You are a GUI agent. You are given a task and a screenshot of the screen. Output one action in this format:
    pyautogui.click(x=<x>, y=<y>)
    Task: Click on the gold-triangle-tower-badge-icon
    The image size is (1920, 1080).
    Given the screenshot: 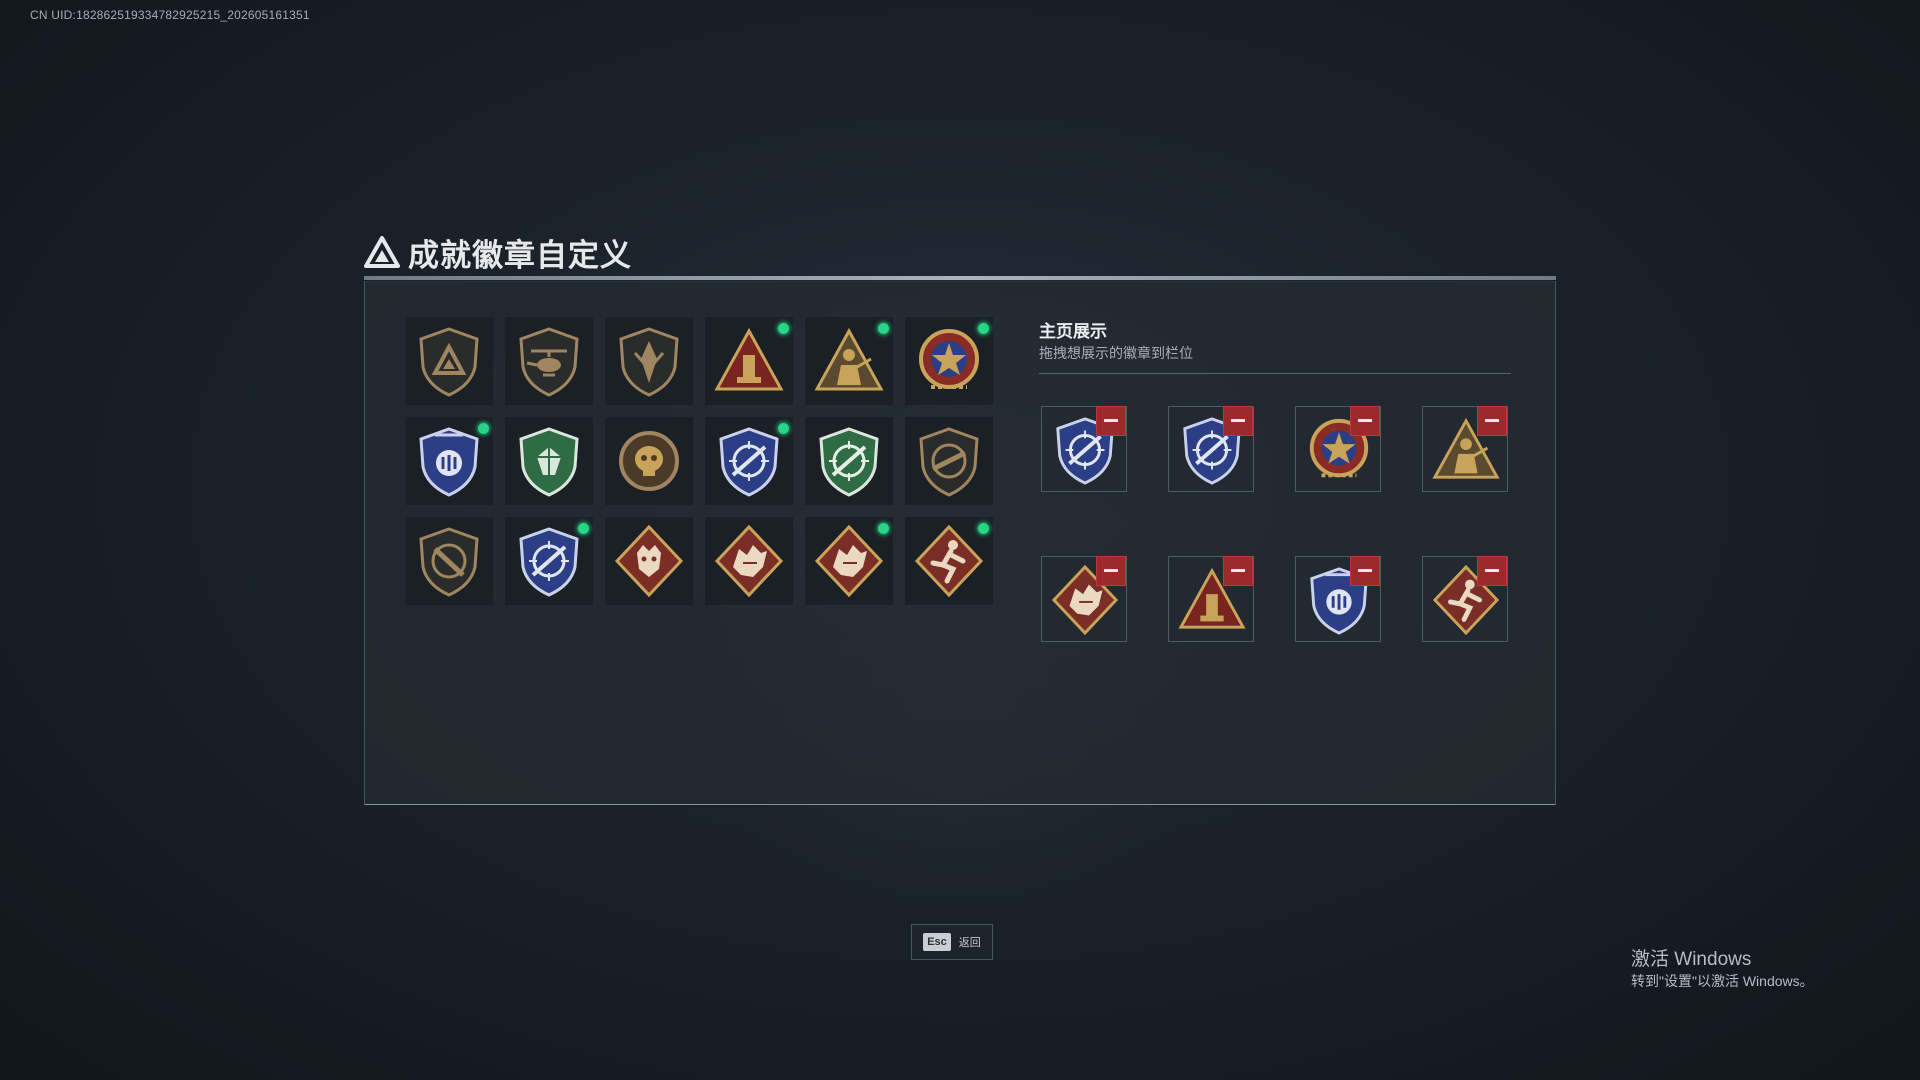 What is the action you would take?
    pyautogui.click(x=749, y=359)
    